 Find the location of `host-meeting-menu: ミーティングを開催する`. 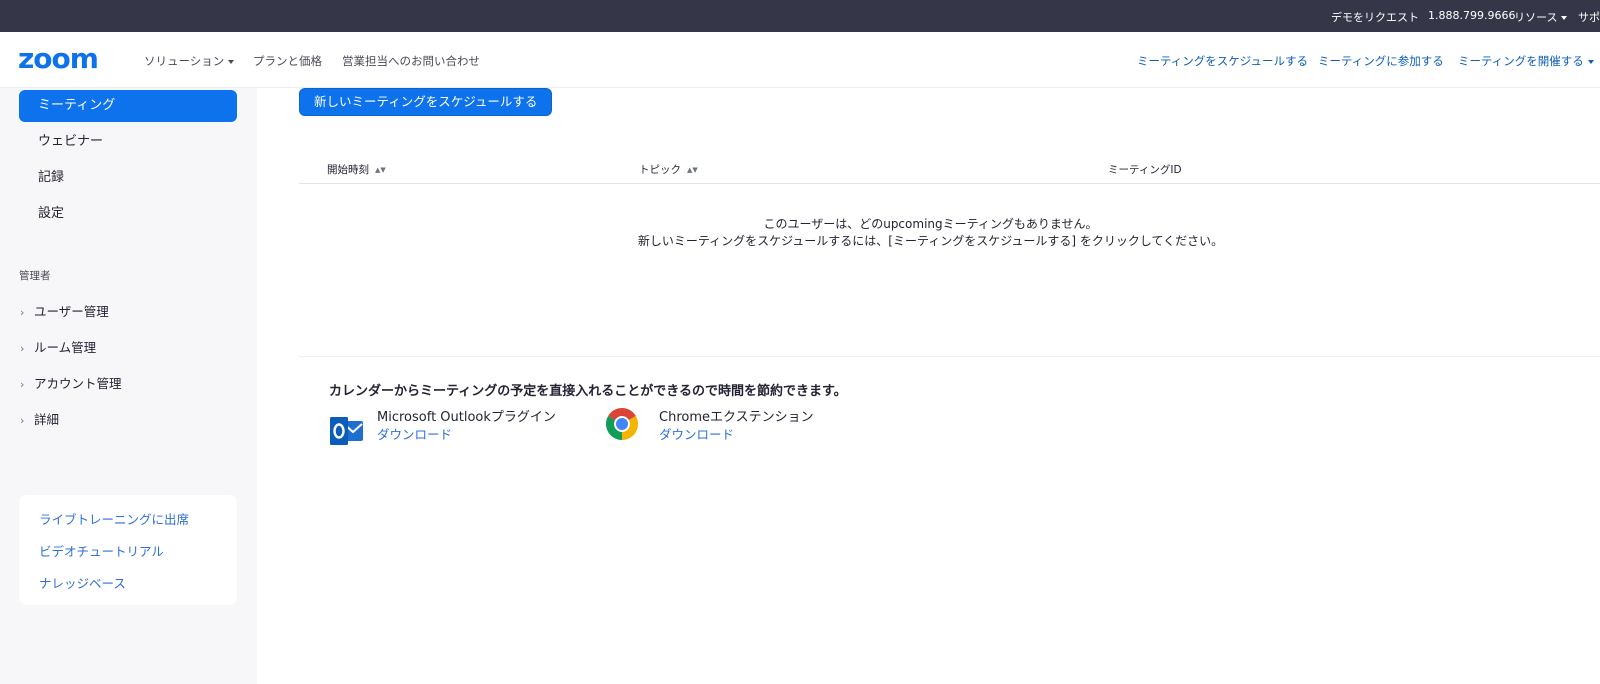

host-meeting-menu: ミーティングを開催する is located at coordinates (1526, 61).